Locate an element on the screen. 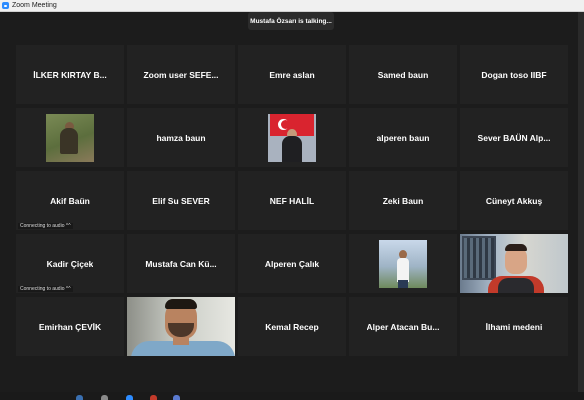 The height and width of the screenshot is (400, 584). participant-name: Alperen Çalık is located at coordinates (292, 263).